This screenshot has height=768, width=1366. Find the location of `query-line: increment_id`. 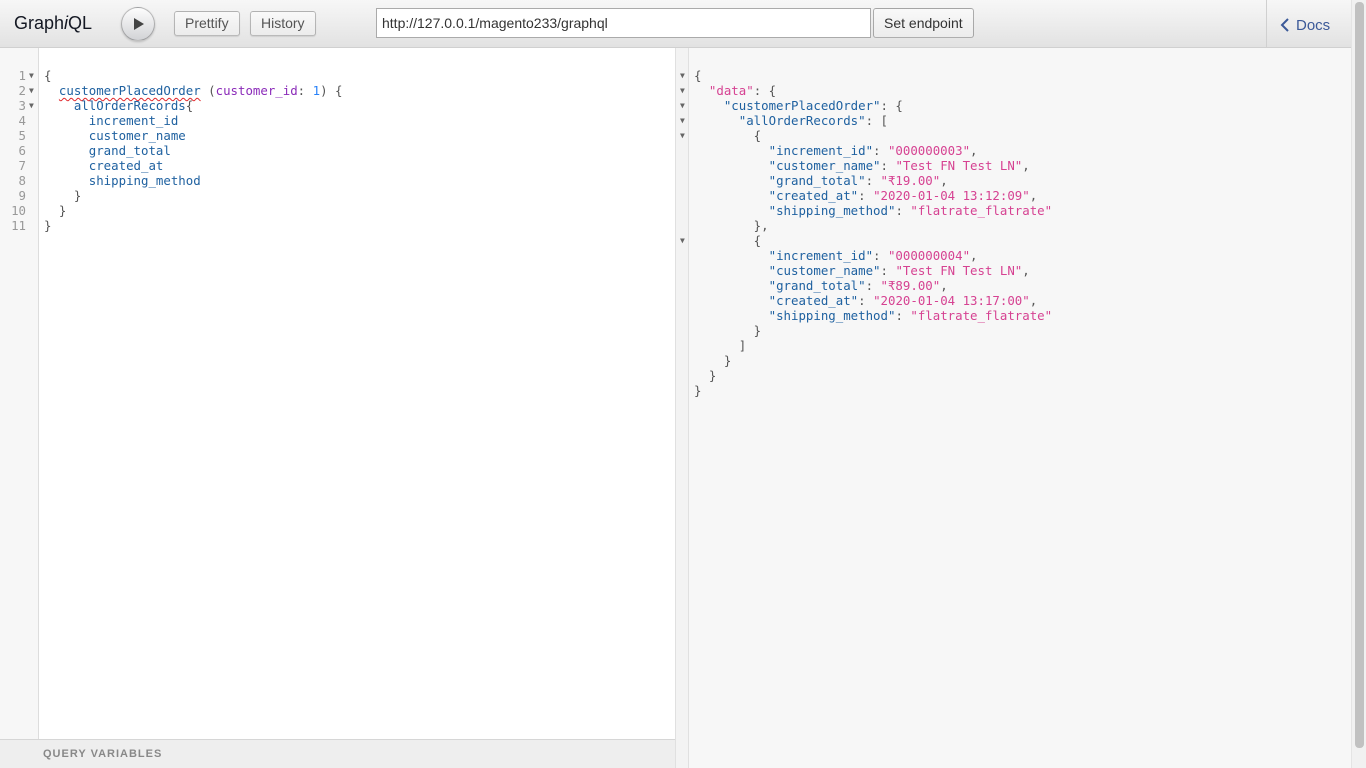

query-line: increment_id is located at coordinates (111, 120).